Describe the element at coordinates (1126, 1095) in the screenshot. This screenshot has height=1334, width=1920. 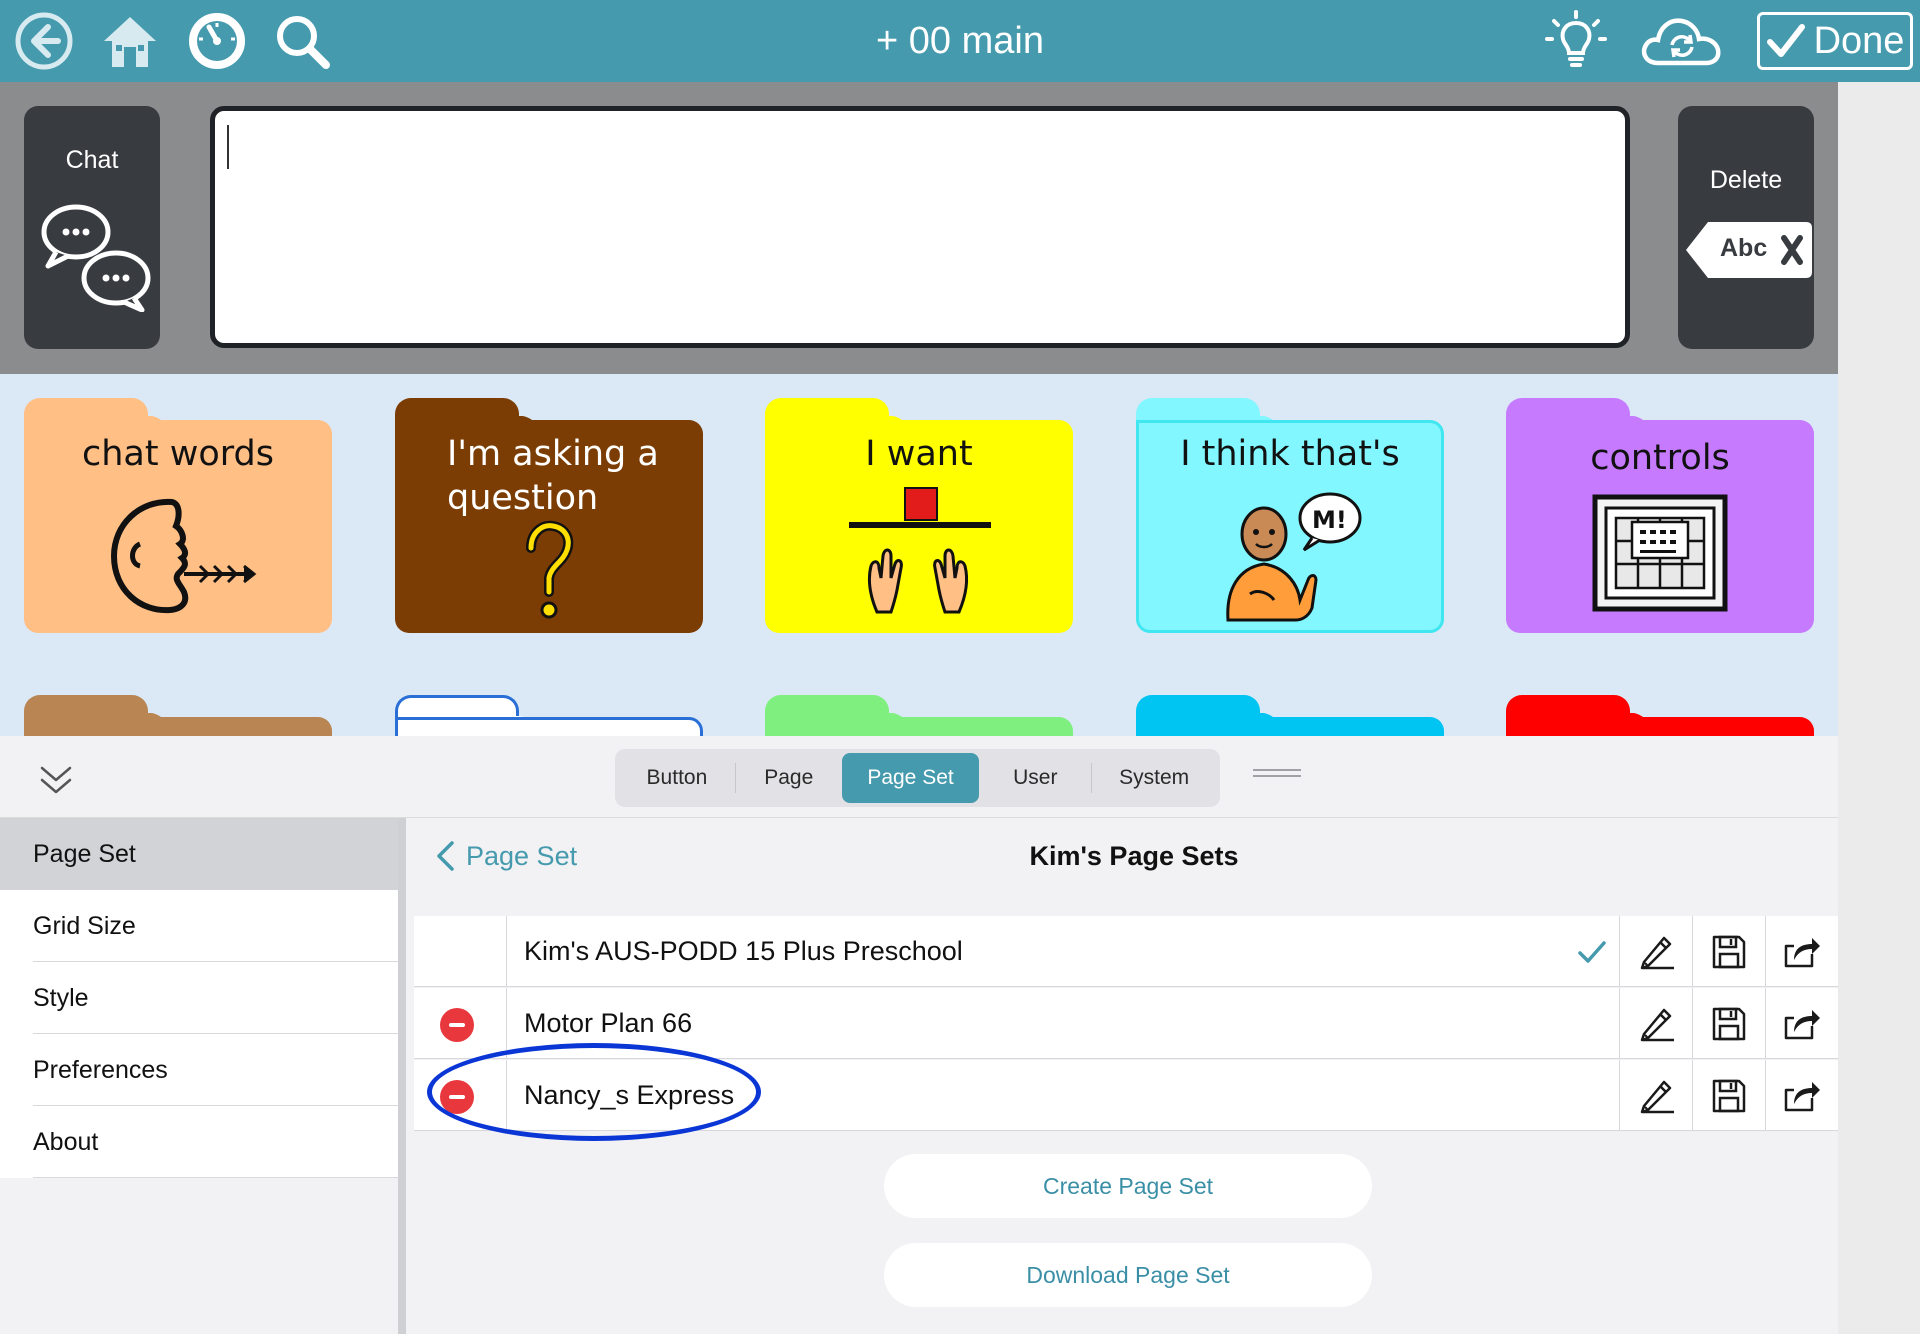
I see `page-set-row: Nancy_s Express` at that location.